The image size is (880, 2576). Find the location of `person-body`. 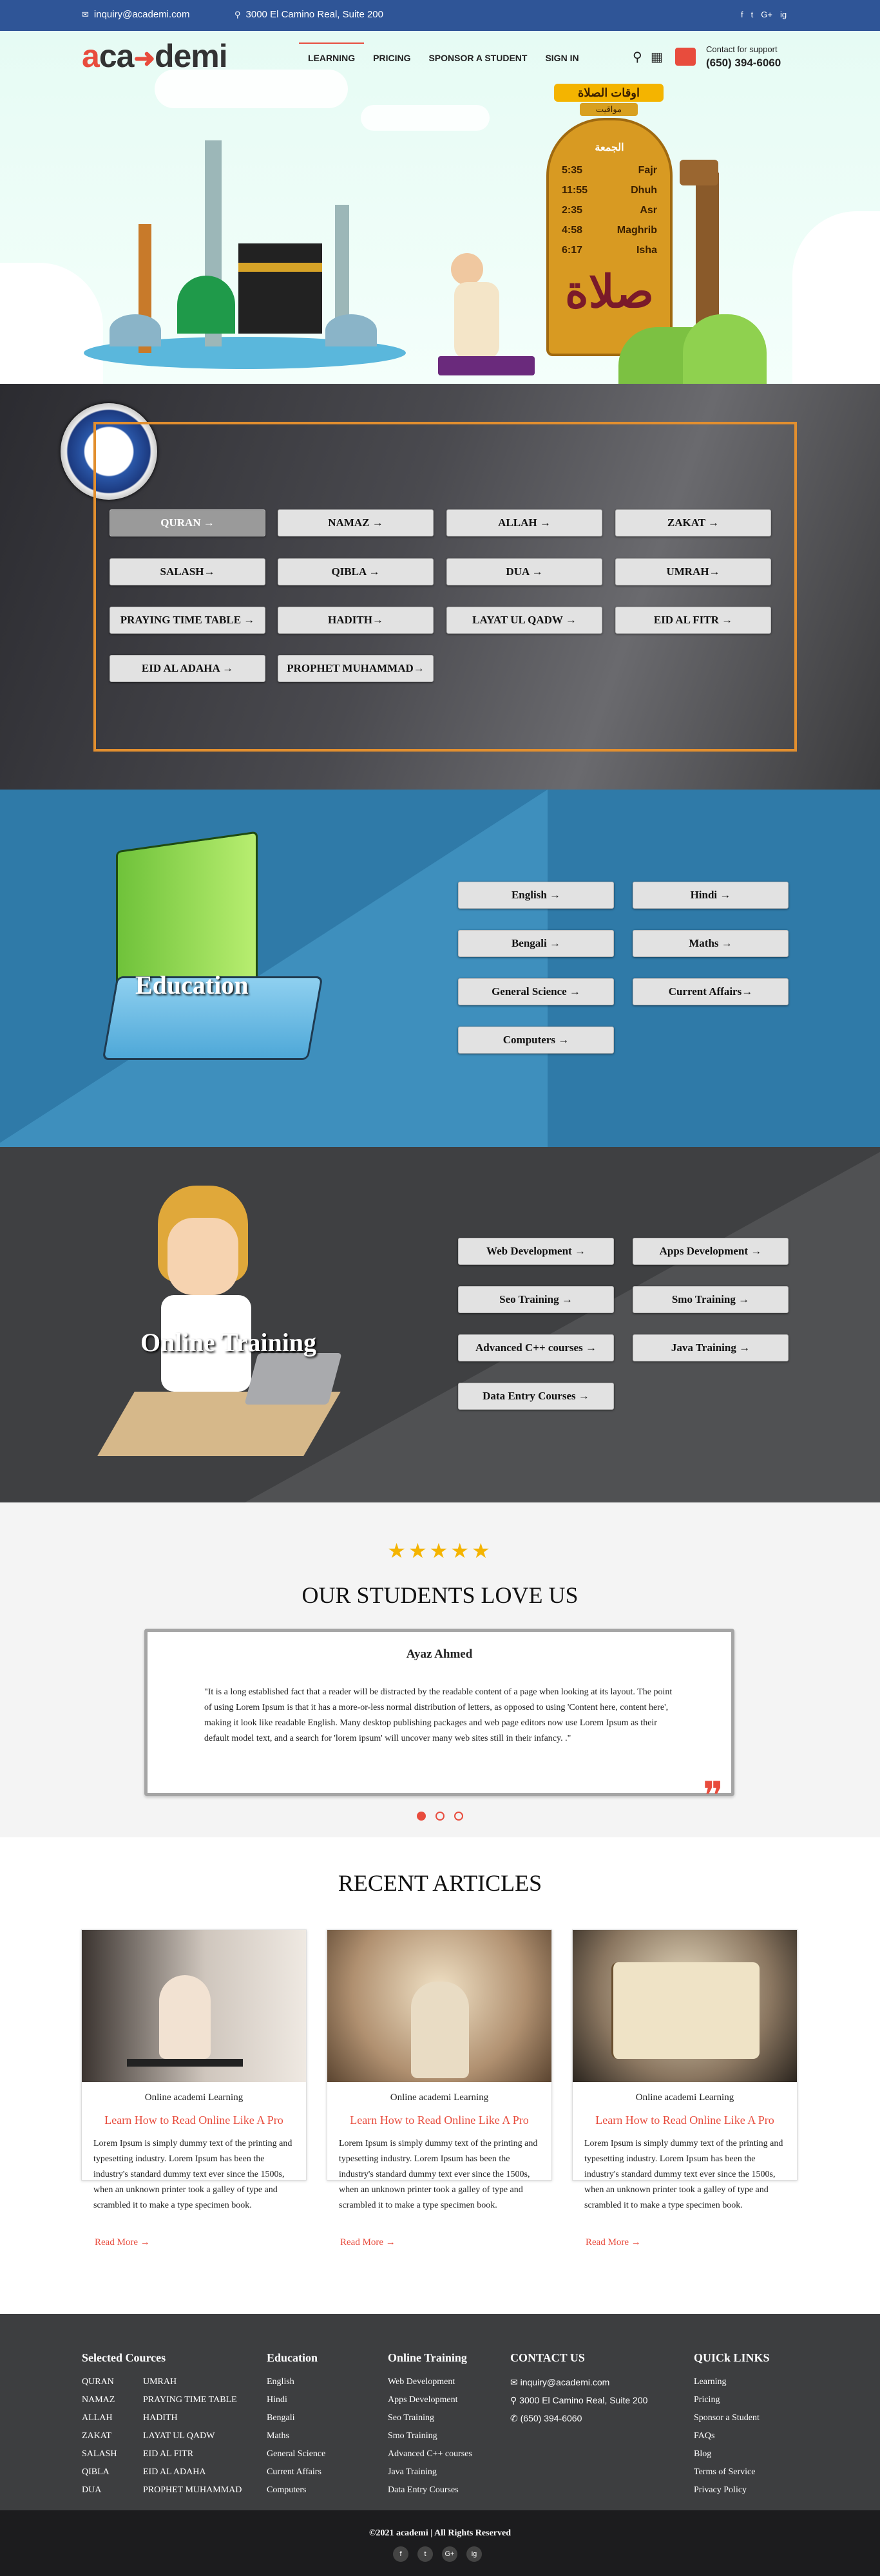

person-body is located at coordinates (477, 320).